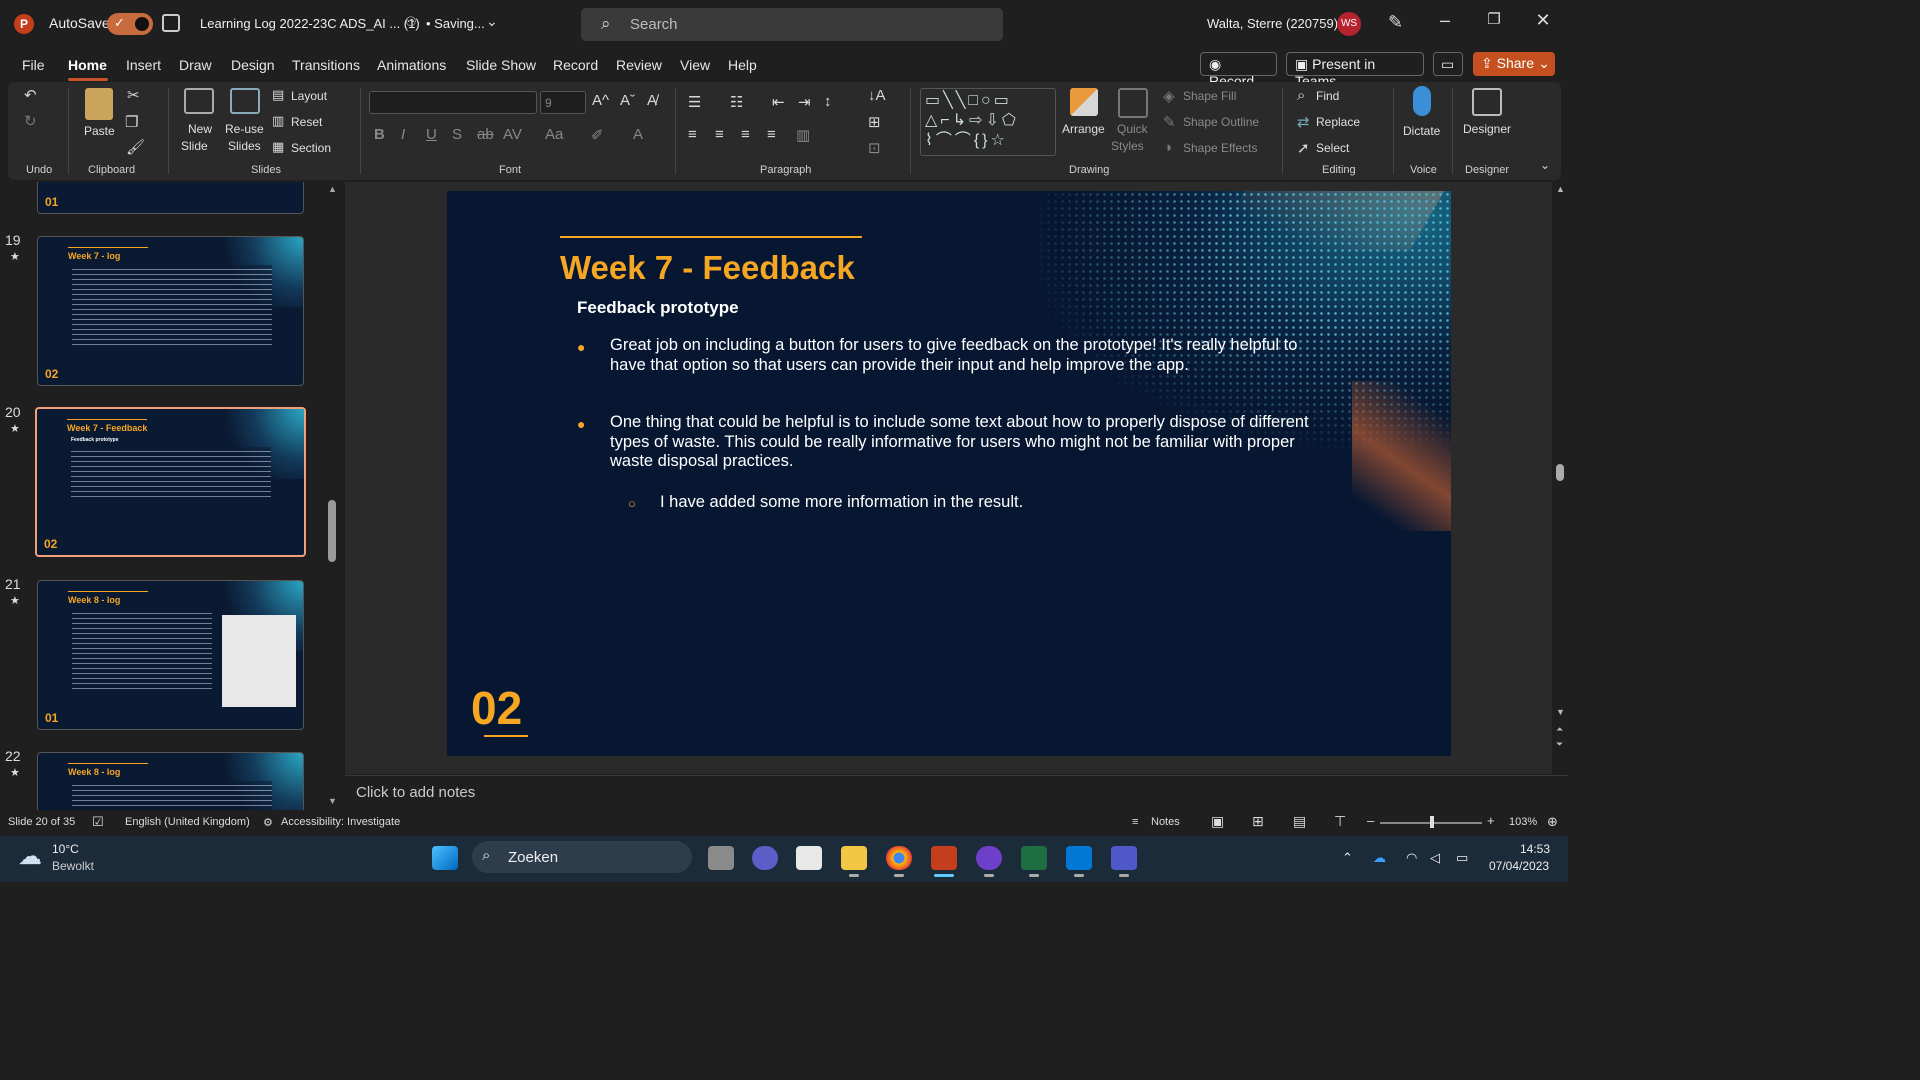 This screenshot has height=1080, width=1920. Describe the element at coordinates (135, 147) in the screenshot. I see `format-painter-icon: 🖌` at that location.